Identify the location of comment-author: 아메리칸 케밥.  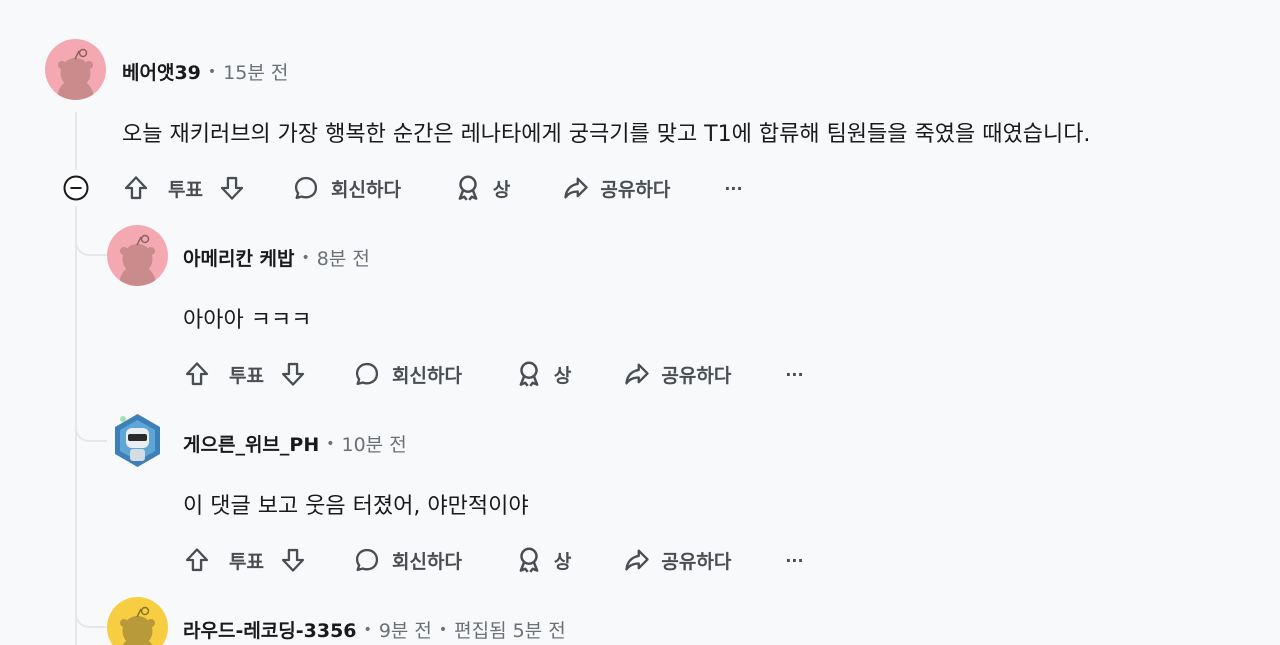
(239, 257).